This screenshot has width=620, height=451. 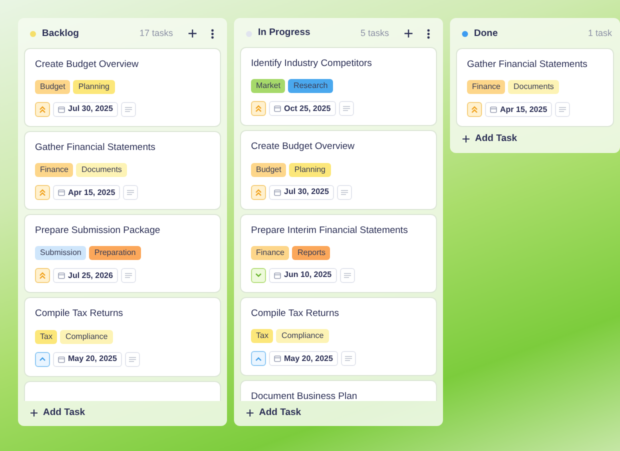 I want to click on due-date-button: Jul 25, 2026, so click(x=85, y=276).